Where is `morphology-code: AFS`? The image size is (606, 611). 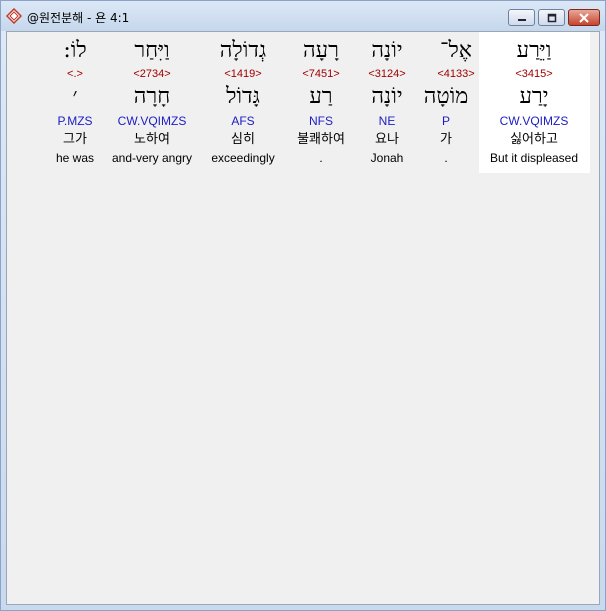
morphology-code: AFS is located at coordinates (243, 121).